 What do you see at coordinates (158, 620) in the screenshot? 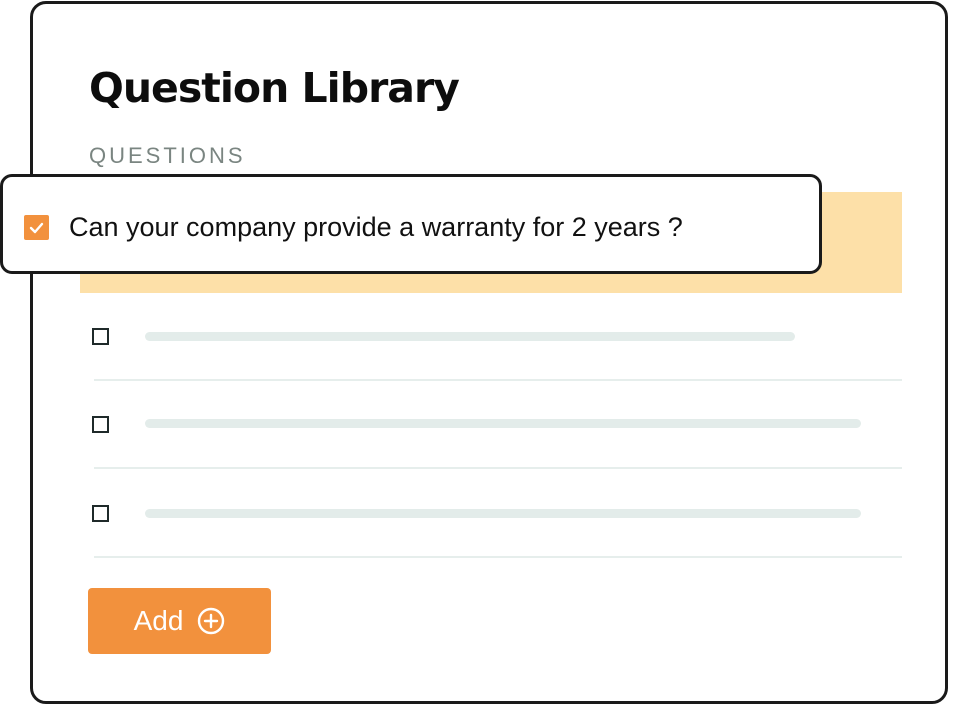
I see `add-button-label: Add` at bounding box center [158, 620].